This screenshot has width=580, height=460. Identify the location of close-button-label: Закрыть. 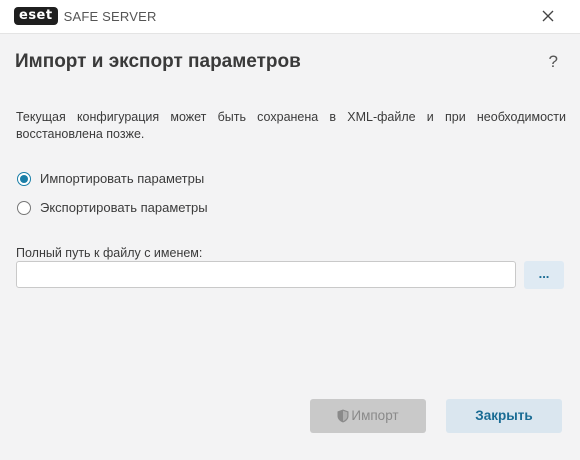
(504, 415).